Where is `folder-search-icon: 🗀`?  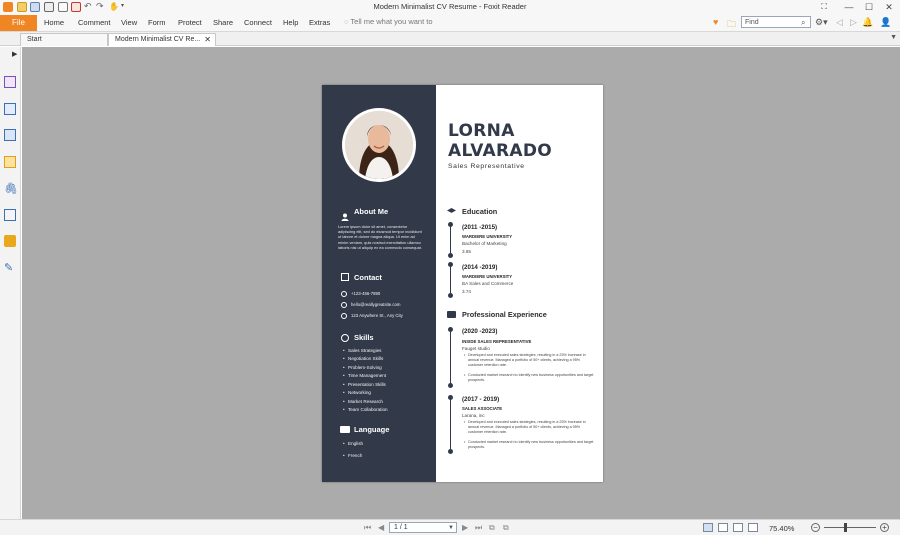 folder-search-icon: 🗀 is located at coordinates (731, 25).